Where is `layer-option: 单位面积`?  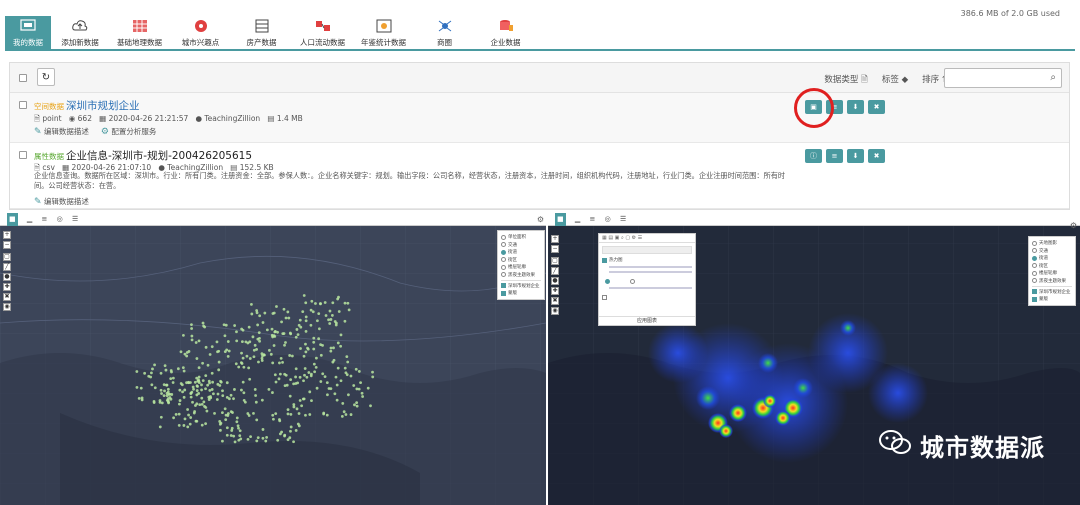
layer-option: 单位面积 is located at coordinates (521, 237).